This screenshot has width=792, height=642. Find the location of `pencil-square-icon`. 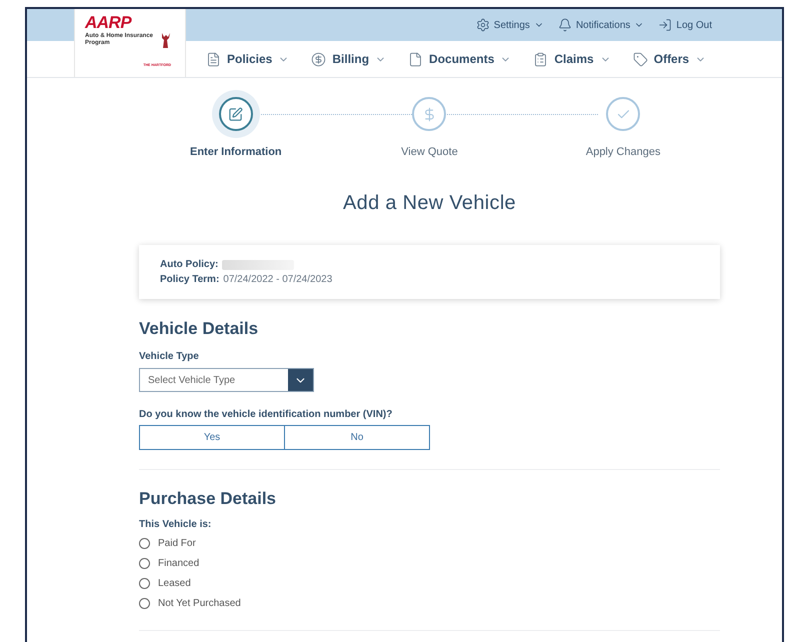

pencil-square-icon is located at coordinates (236, 114).